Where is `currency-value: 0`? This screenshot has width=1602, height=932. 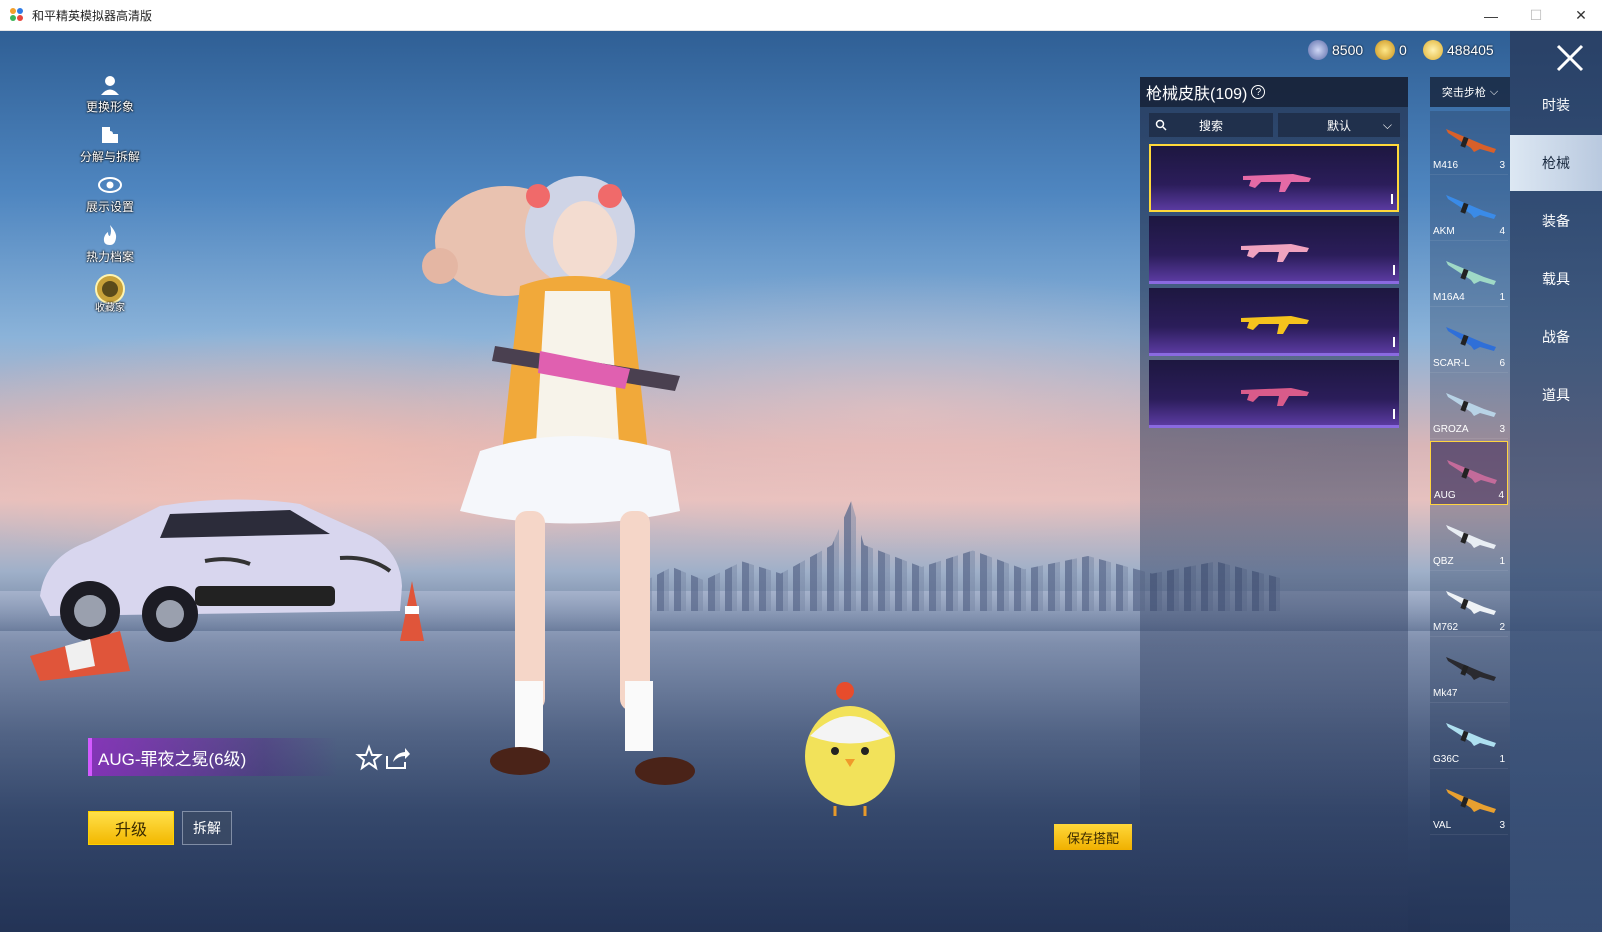 currency-value: 0 is located at coordinates (1403, 50).